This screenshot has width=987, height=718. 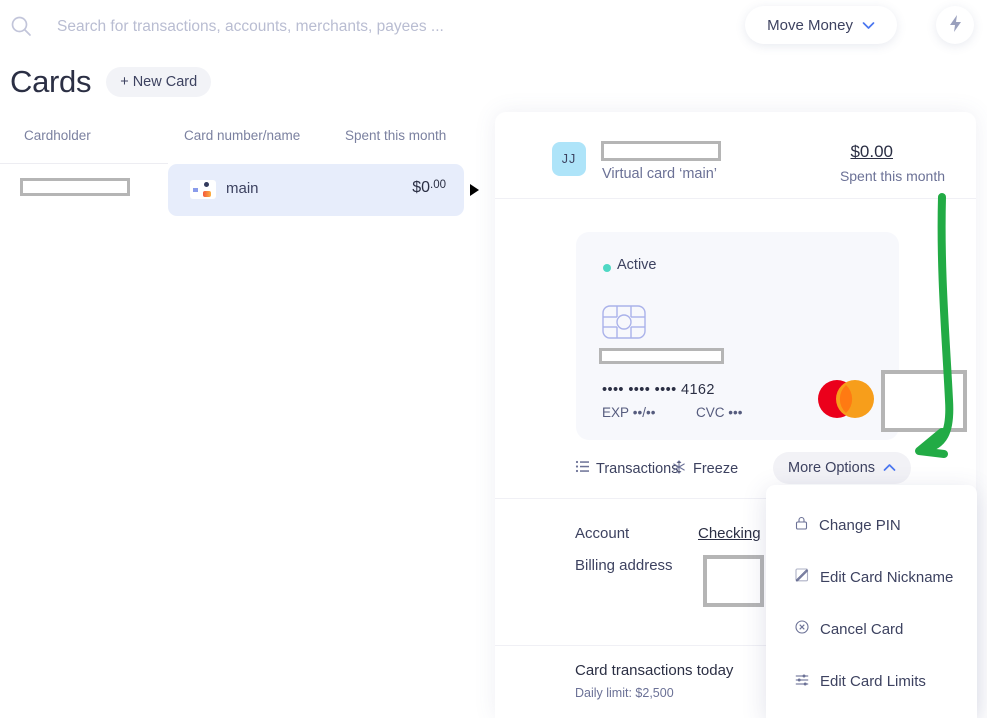 I want to click on billing-address-label: Billing address, so click(x=624, y=565).